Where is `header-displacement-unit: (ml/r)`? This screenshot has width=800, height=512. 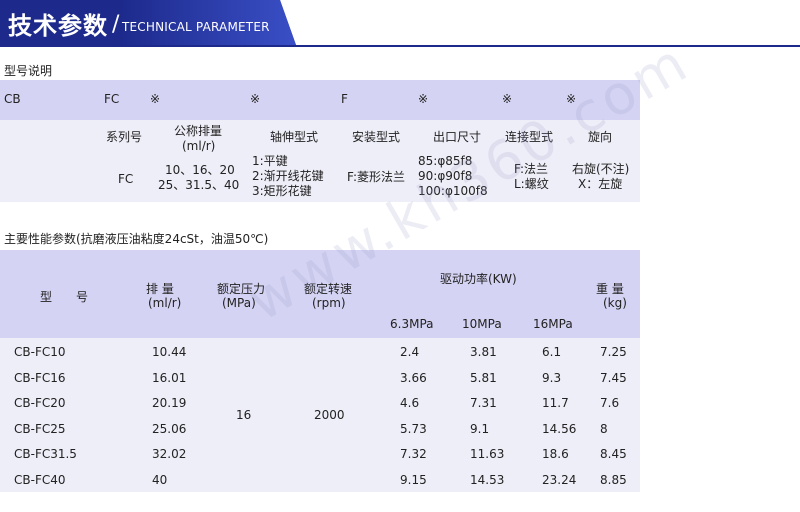
header-displacement-unit: (ml/r) is located at coordinates (199, 146).